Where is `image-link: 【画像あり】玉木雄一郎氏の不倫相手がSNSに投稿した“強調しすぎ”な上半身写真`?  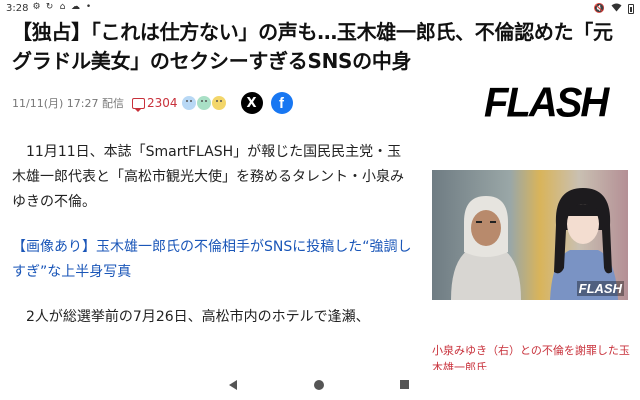 image-link: 【画像あり】玉木雄一郎氏の不倫相手がSNSに投稿した“強調しすぎ”な上半身写真 is located at coordinates (212, 260).